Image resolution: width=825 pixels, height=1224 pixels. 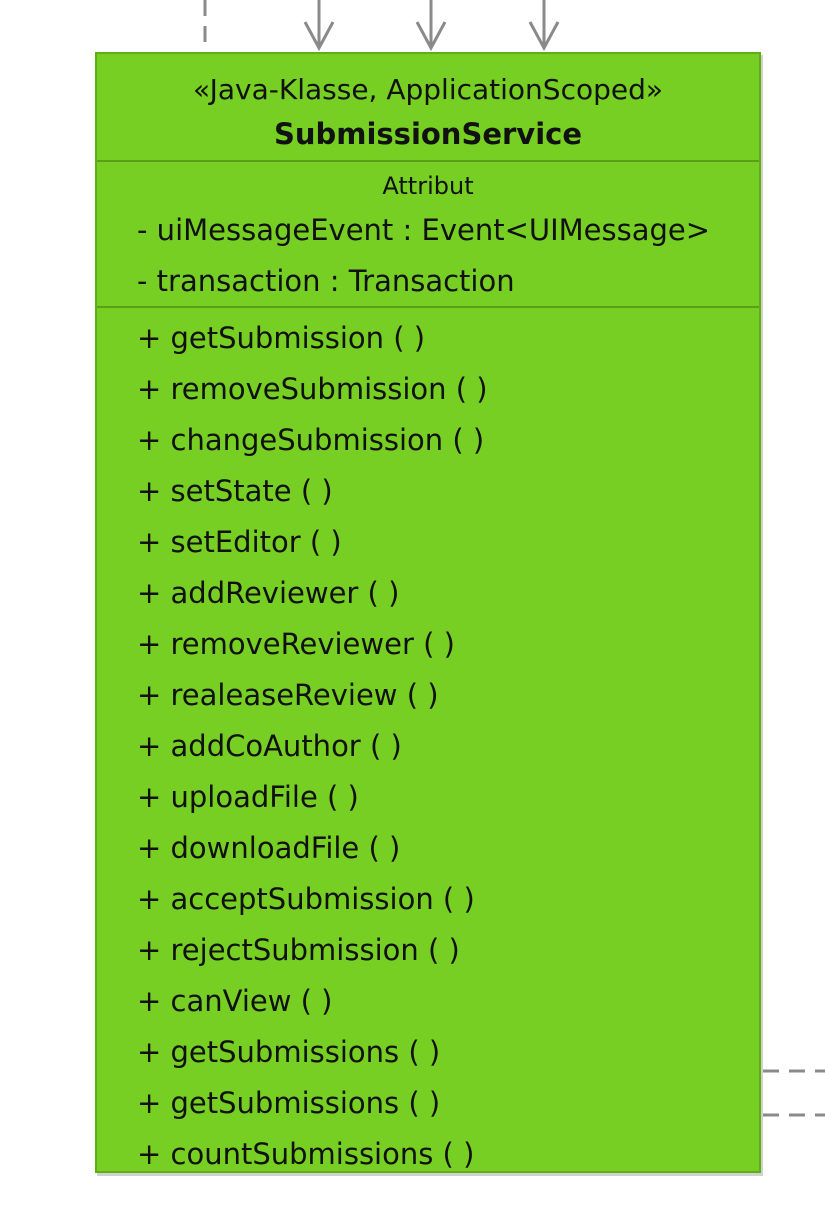 What do you see at coordinates (296, 644) in the screenshot?
I see `operation-item: + removeReviewer ( )` at bounding box center [296, 644].